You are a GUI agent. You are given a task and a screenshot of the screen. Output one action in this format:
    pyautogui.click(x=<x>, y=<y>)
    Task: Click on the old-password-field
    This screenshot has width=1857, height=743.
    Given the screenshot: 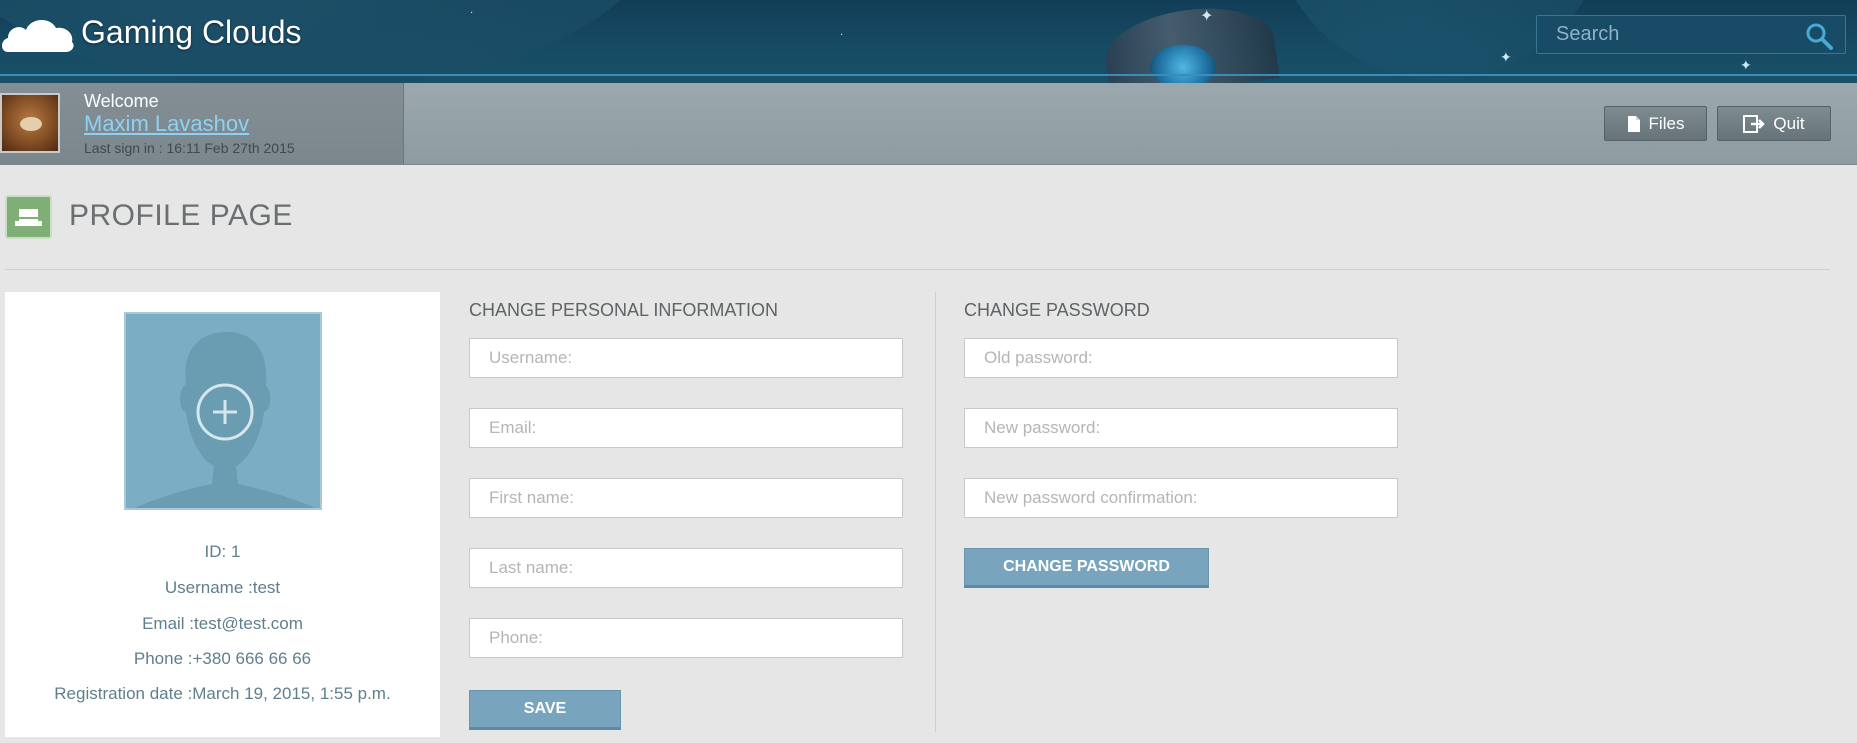 What is the action you would take?
    pyautogui.click(x=1181, y=358)
    